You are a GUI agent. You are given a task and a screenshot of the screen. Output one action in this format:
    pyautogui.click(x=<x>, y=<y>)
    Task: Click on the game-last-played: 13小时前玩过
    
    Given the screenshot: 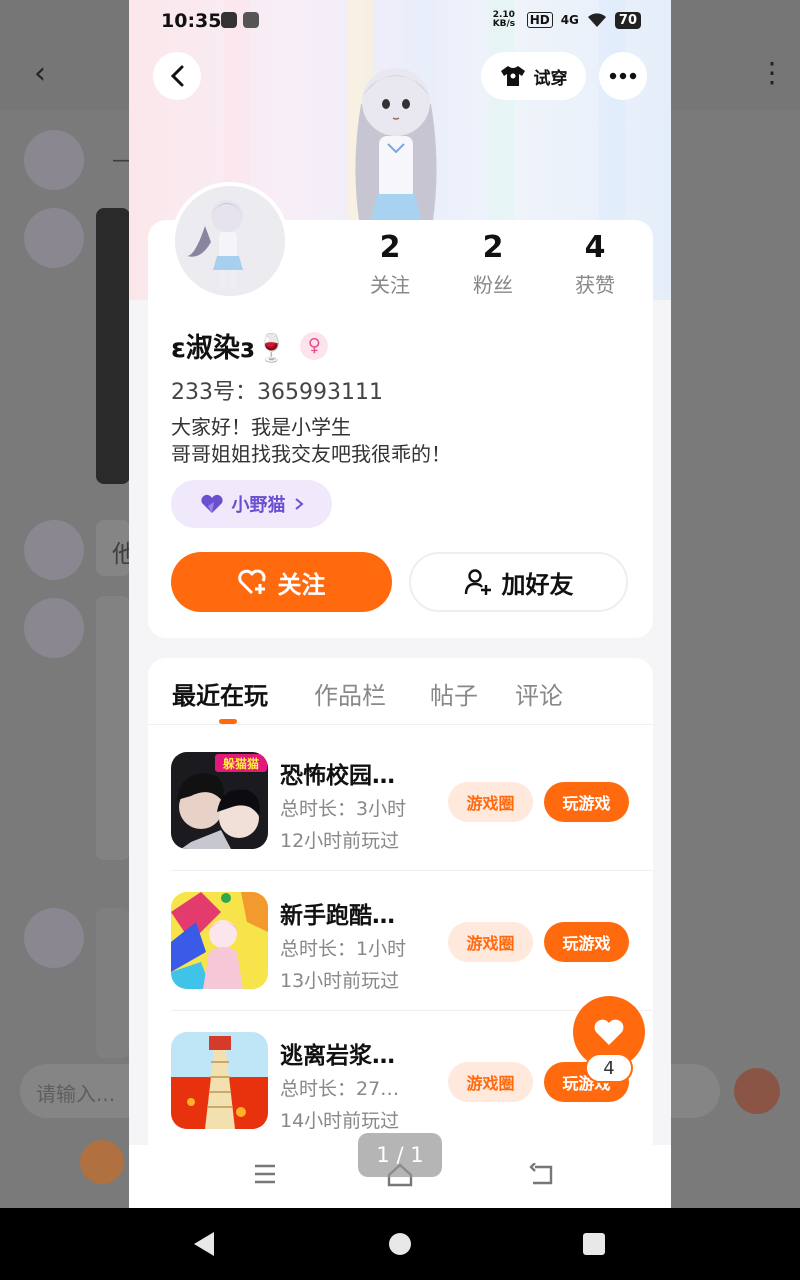 What is the action you would take?
    pyautogui.click(x=340, y=981)
    